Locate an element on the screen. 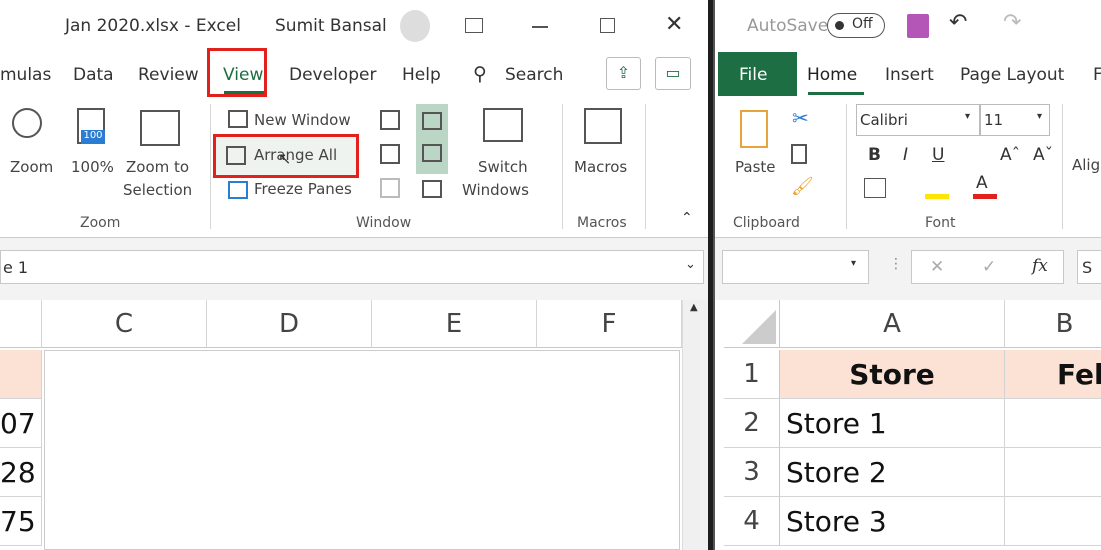  font-size-select: 11 ▾ is located at coordinates (1015, 120).